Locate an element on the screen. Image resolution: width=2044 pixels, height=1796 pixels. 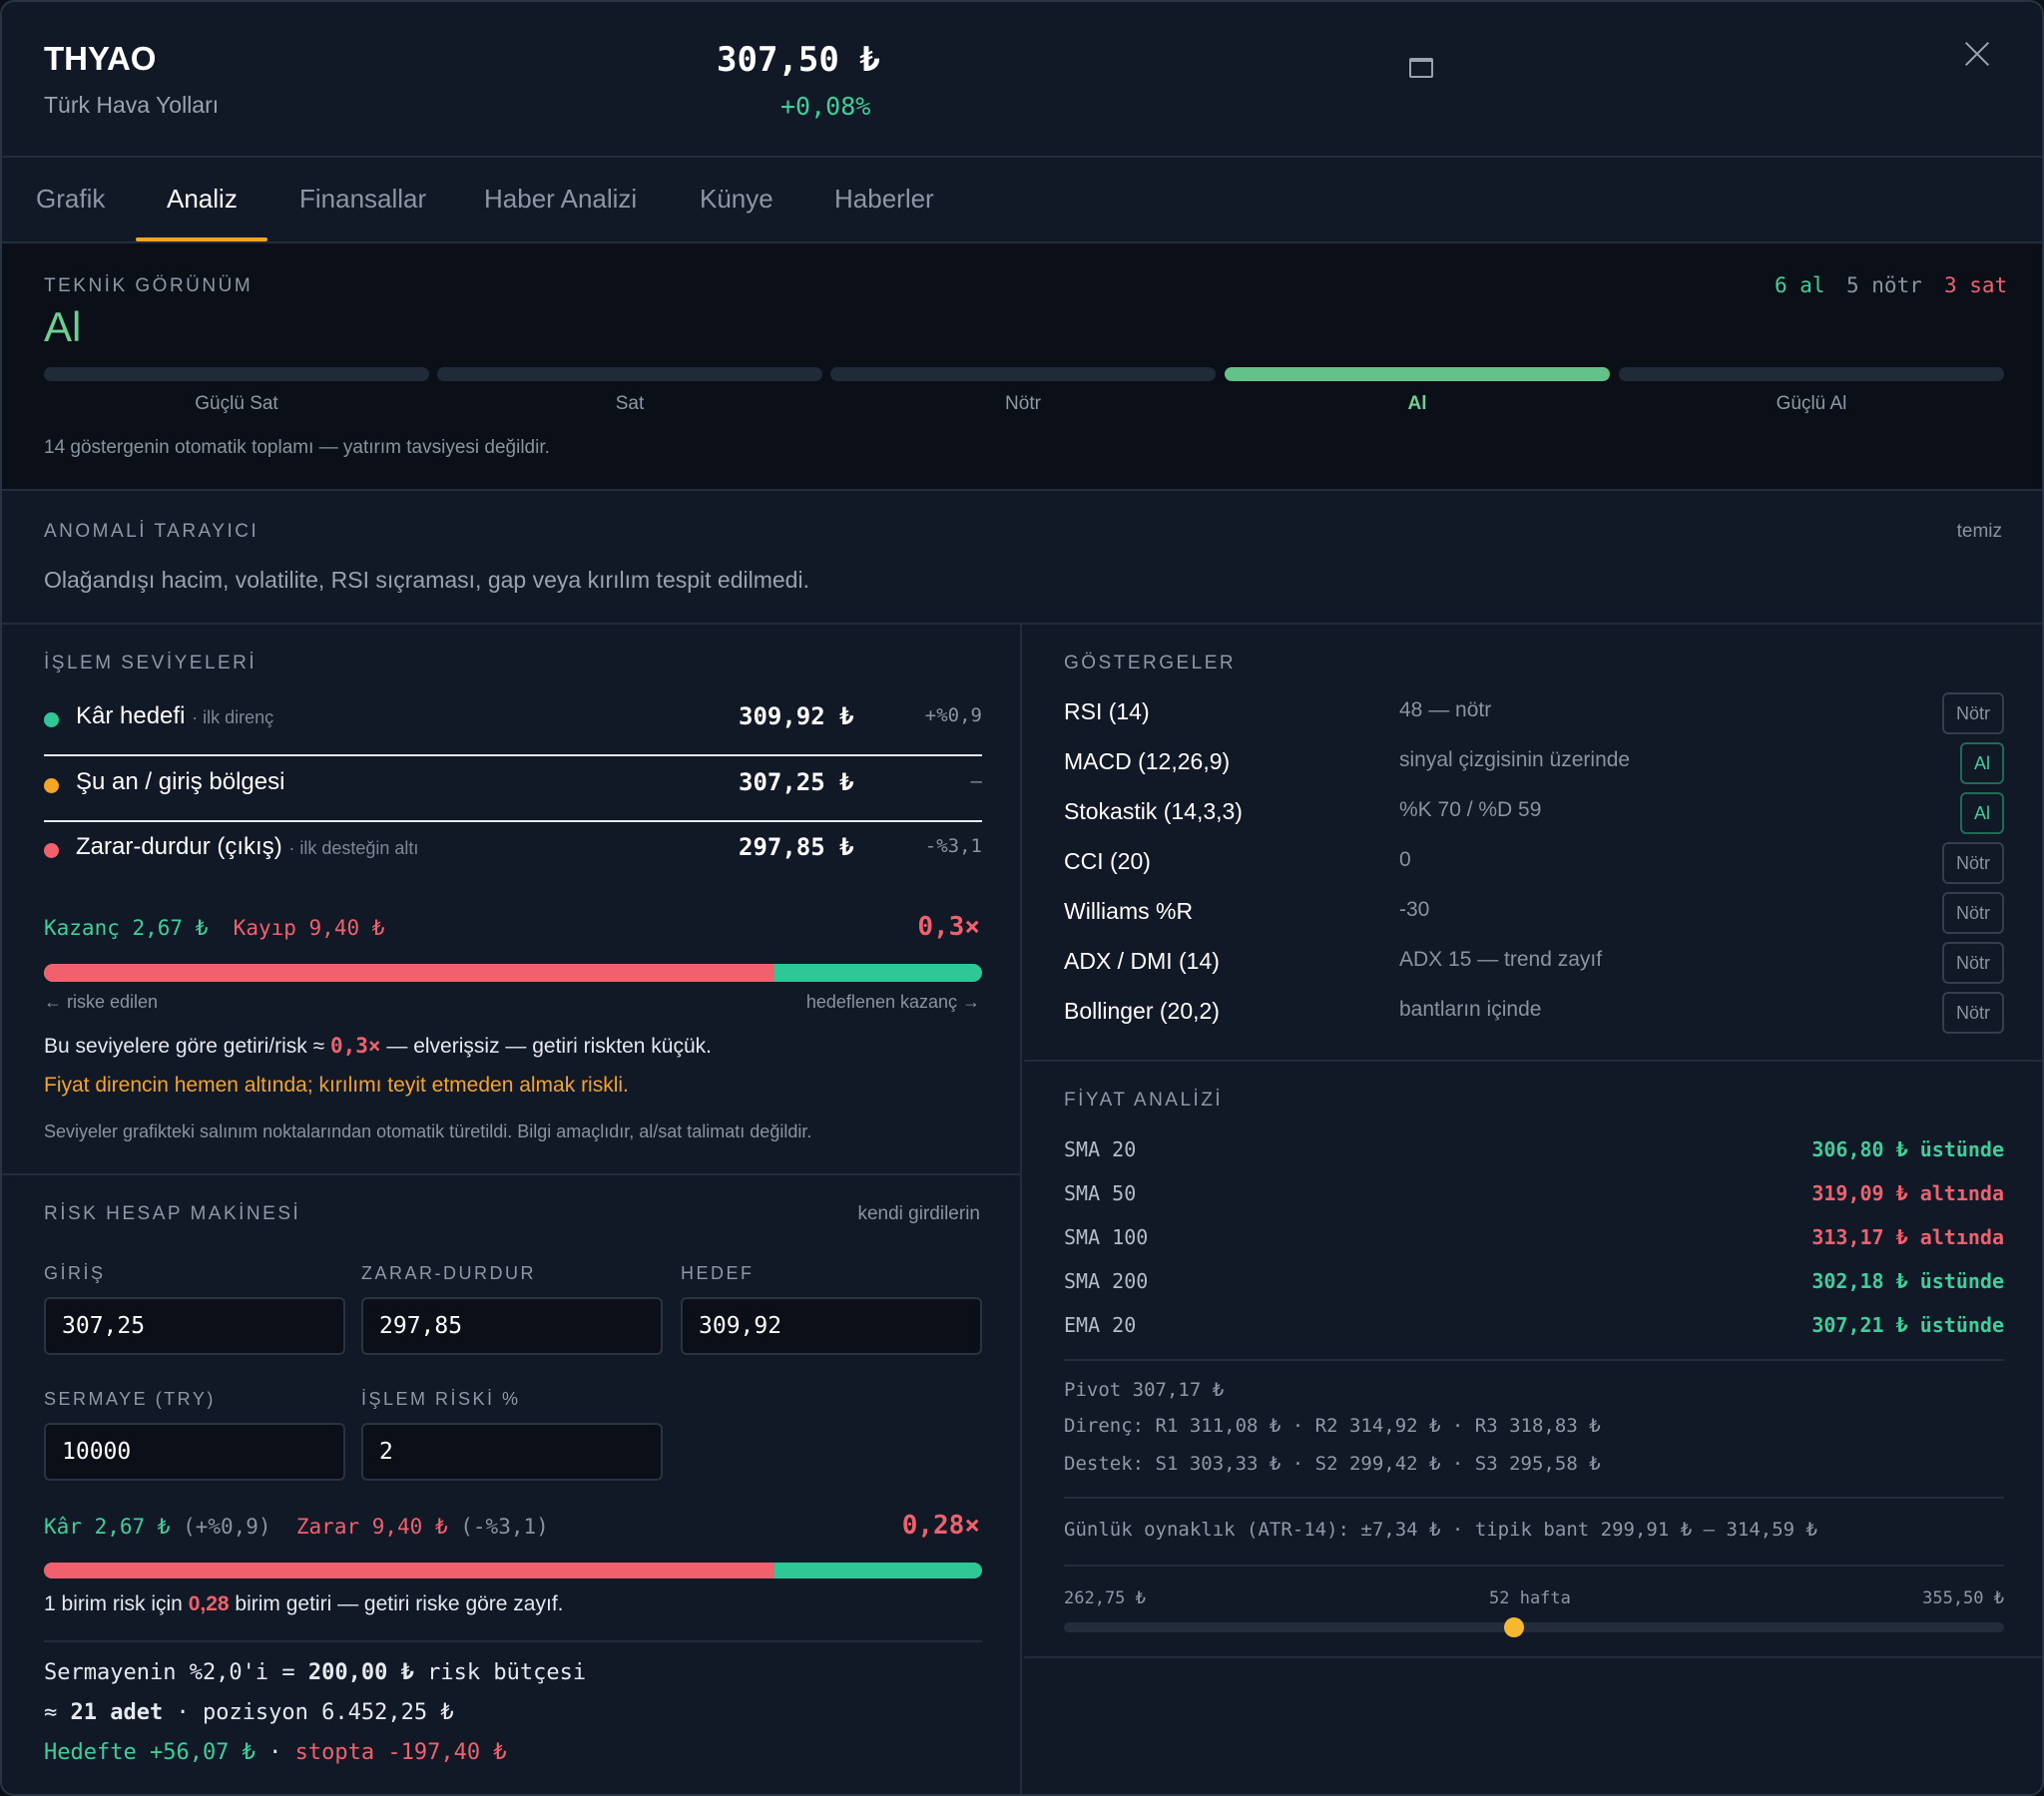
level-row-target: Kâr hedefi · ilk direnç 309,92 ₺ +%0,9 is located at coordinates (513, 725).